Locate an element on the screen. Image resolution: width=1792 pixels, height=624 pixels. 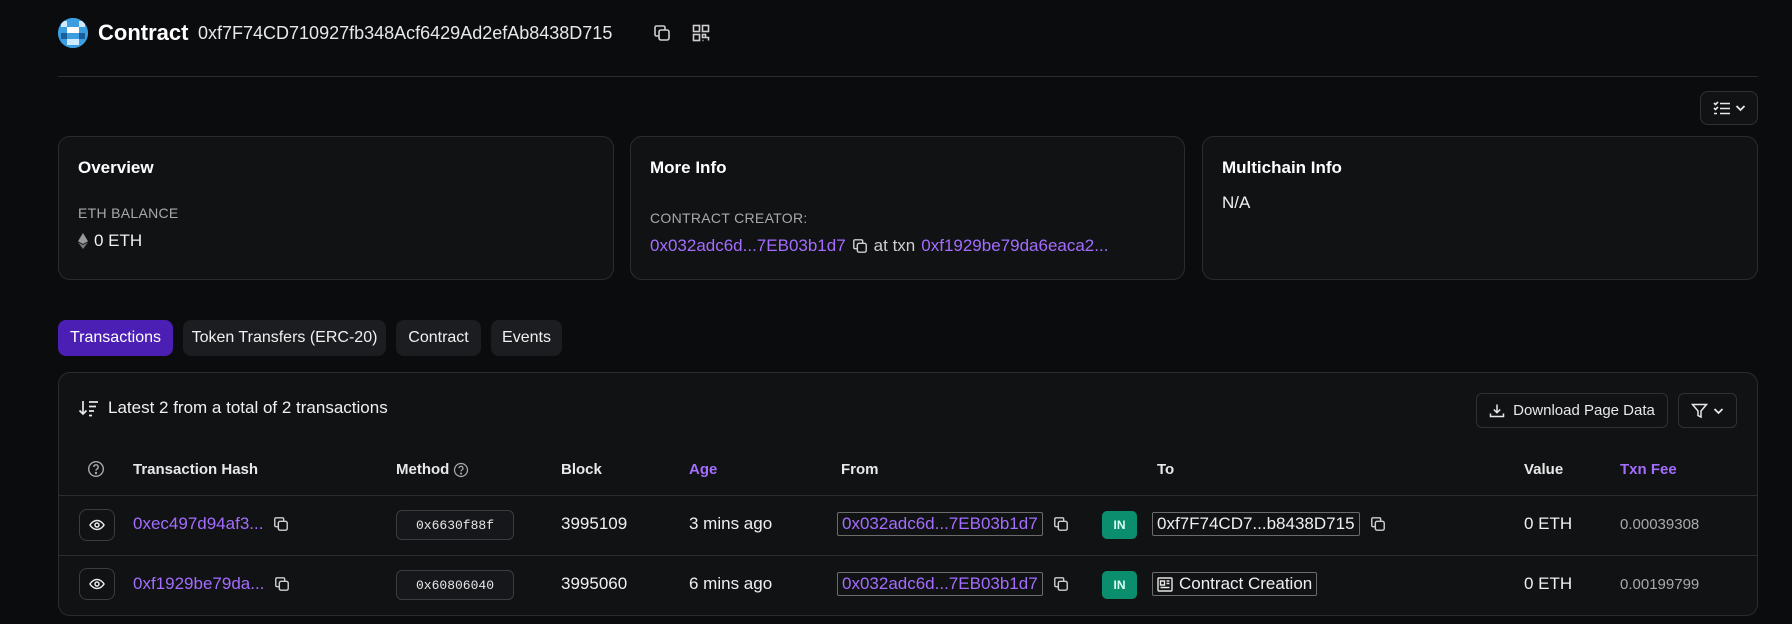
to-address-cell: 0xf7F74CD7...b8438D715 is located at coordinates (1269, 524).